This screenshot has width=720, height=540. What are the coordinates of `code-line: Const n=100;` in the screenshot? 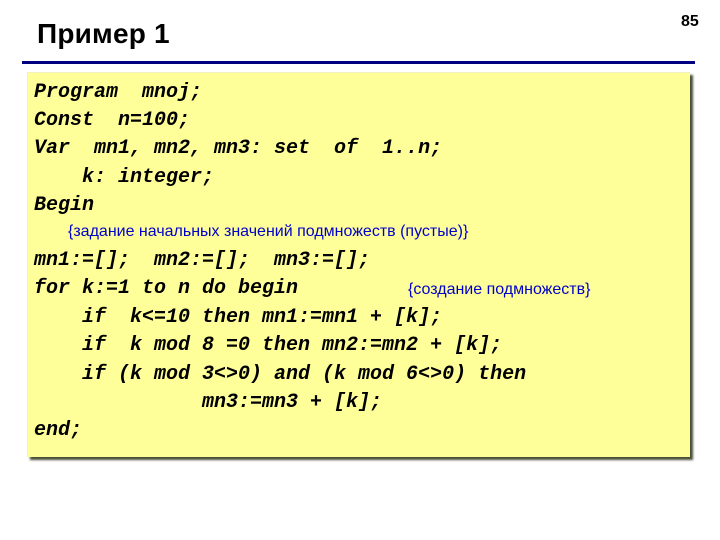 It's located at (112, 120).